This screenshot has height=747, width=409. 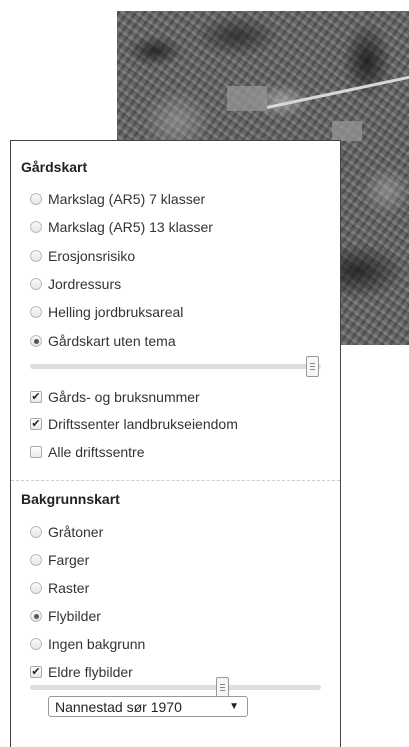 I want to click on radio-option: Gråtoner, so click(x=66, y=532).